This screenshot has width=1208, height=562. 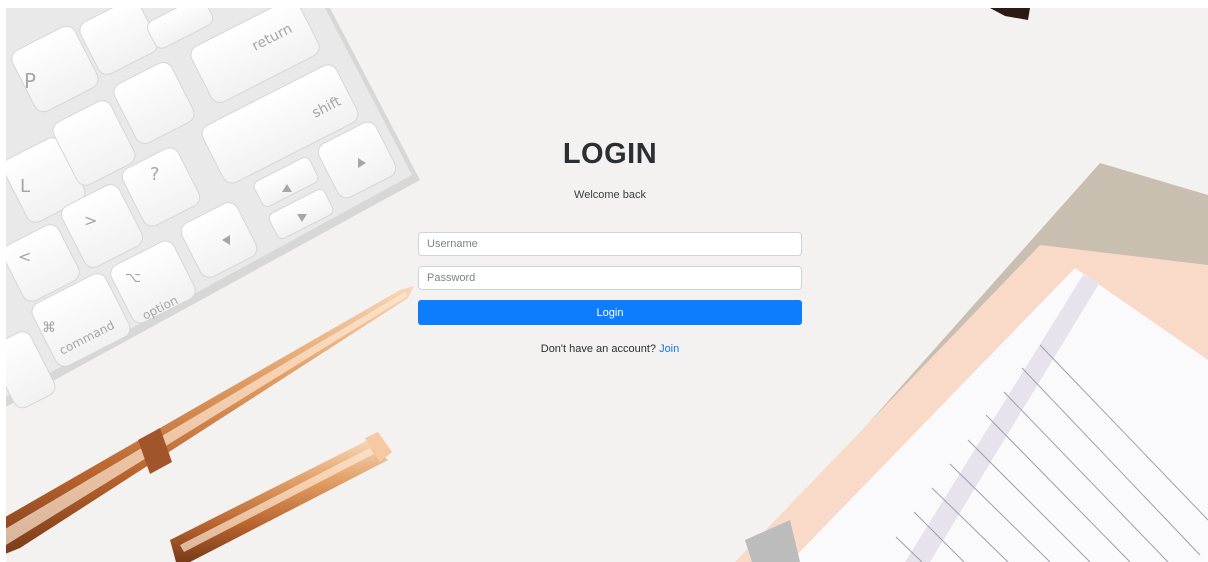 What do you see at coordinates (90, 220) in the screenshot?
I see `key-gt-label: >` at bounding box center [90, 220].